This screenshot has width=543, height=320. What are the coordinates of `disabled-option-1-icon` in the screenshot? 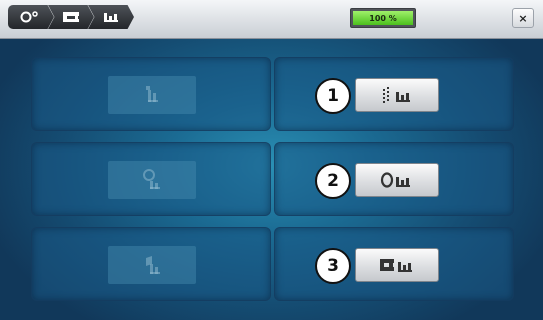 It's located at (152, 94).